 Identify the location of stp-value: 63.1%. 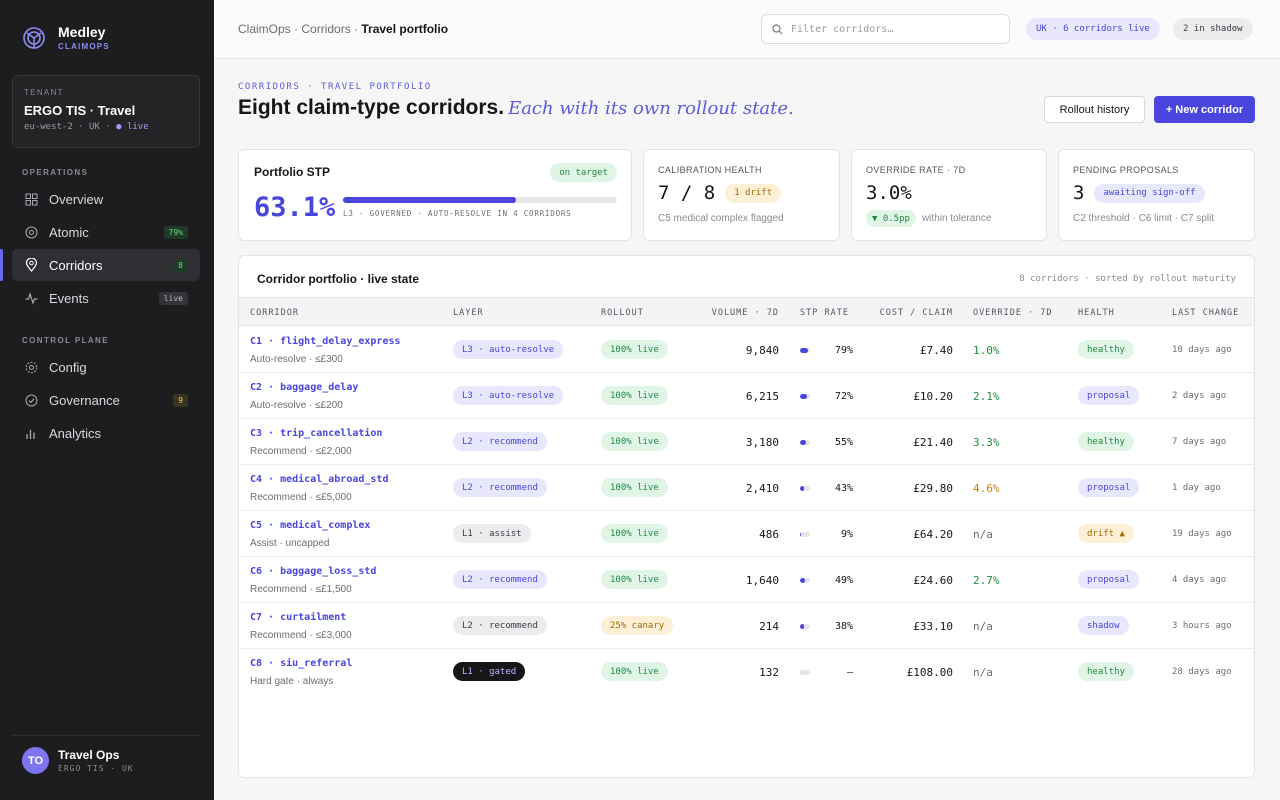
(295, 207).